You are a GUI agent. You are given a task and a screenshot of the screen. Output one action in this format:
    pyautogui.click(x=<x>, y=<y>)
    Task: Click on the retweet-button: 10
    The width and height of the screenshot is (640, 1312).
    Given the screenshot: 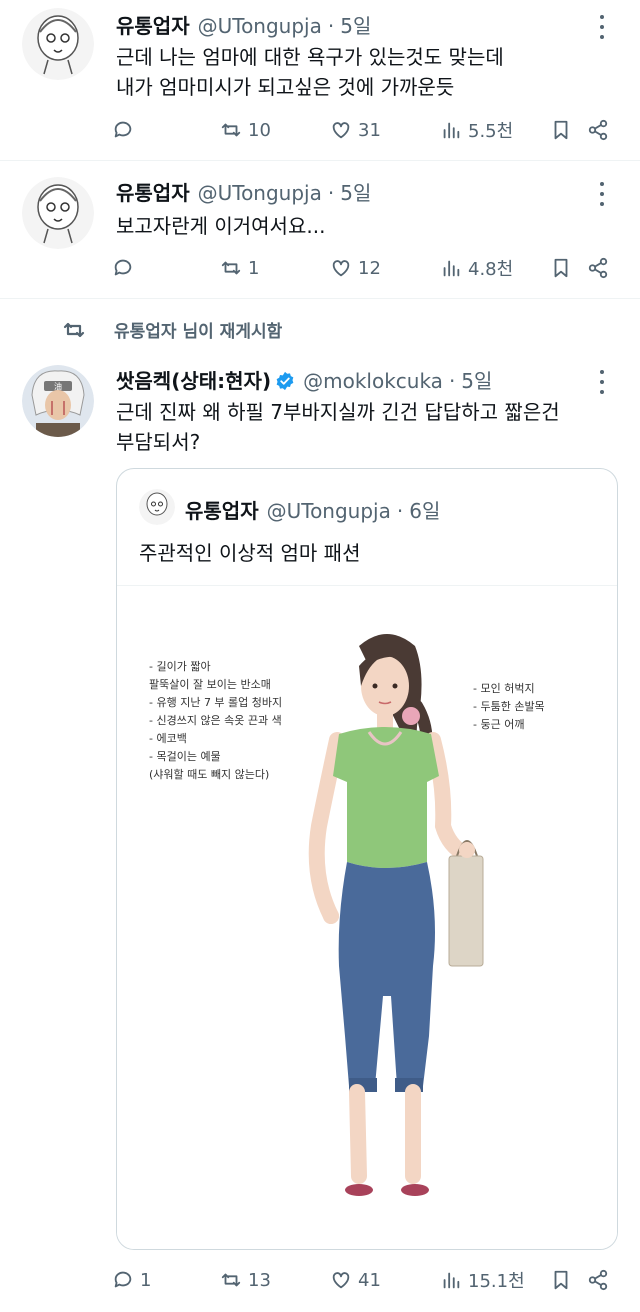 What is the action you would take?
    pyautogui.click(x=245, y=130)
    